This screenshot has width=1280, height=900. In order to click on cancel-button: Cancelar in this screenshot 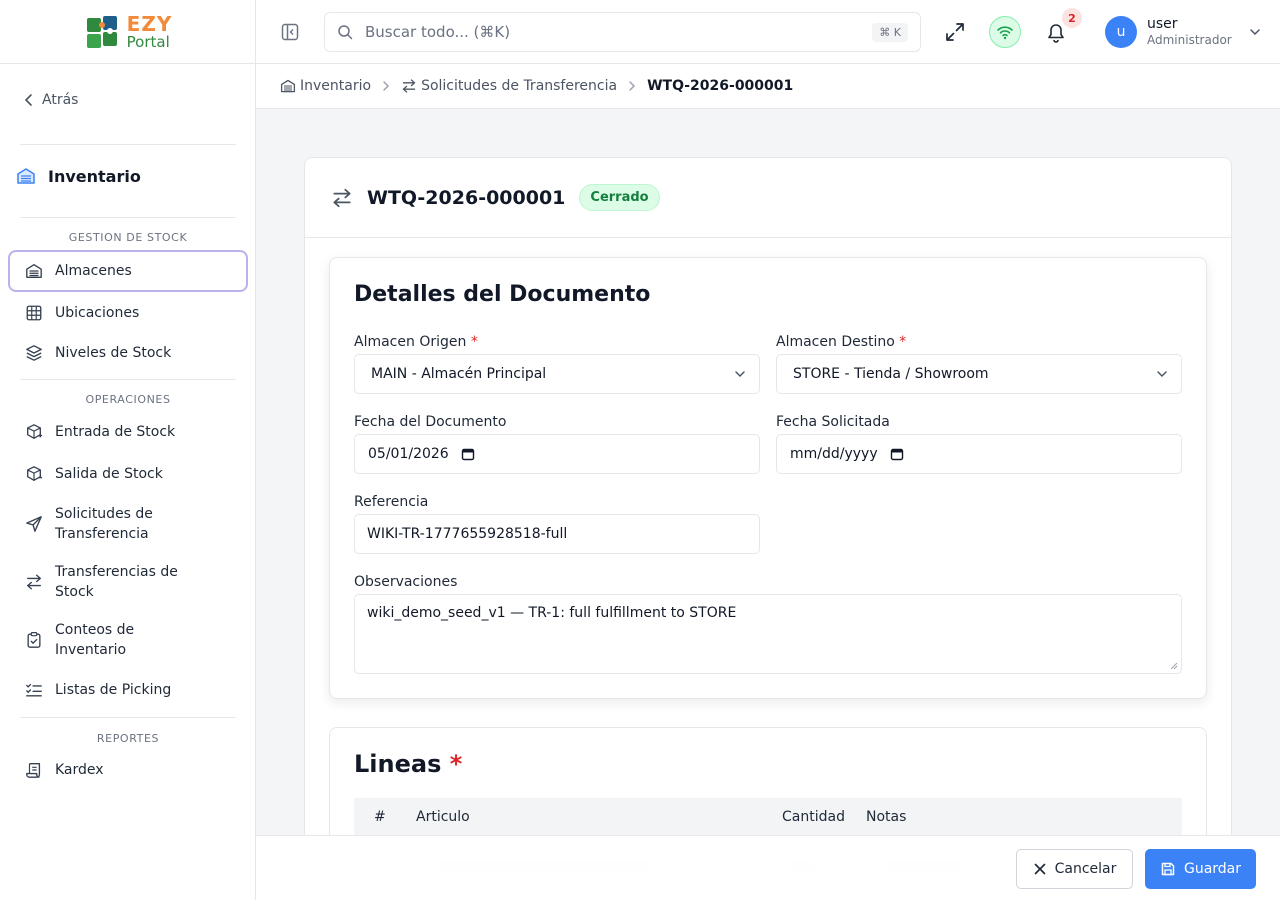, I will do `click(1074, 869)`.